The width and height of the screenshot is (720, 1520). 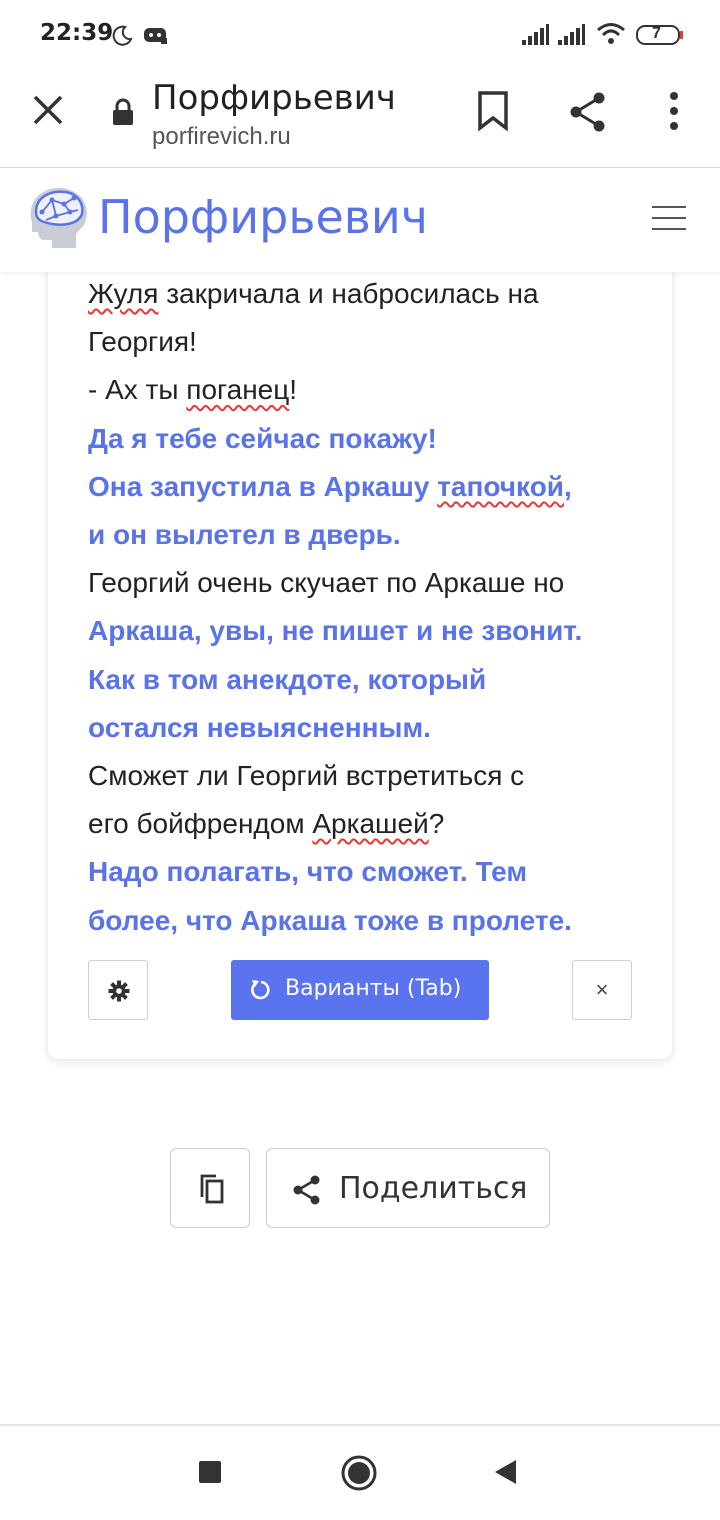 What do you see at coordinates (48, 110) in the screenshot?
I see `close-icon` at bounding box center [48, 110].